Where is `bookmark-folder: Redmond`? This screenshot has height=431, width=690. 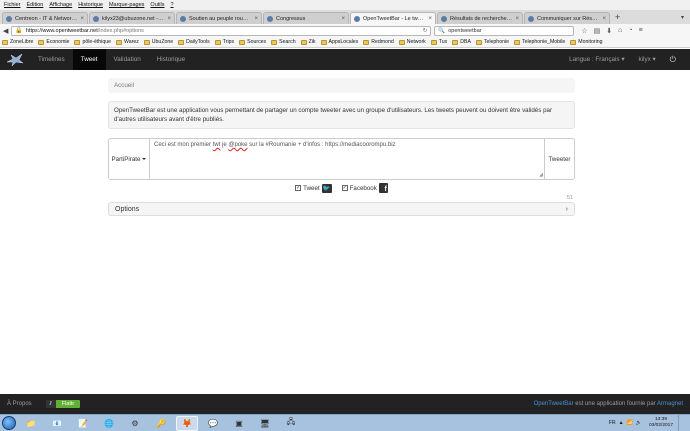
bookmark-folder: Redmond is located at coordinates (378, 42).